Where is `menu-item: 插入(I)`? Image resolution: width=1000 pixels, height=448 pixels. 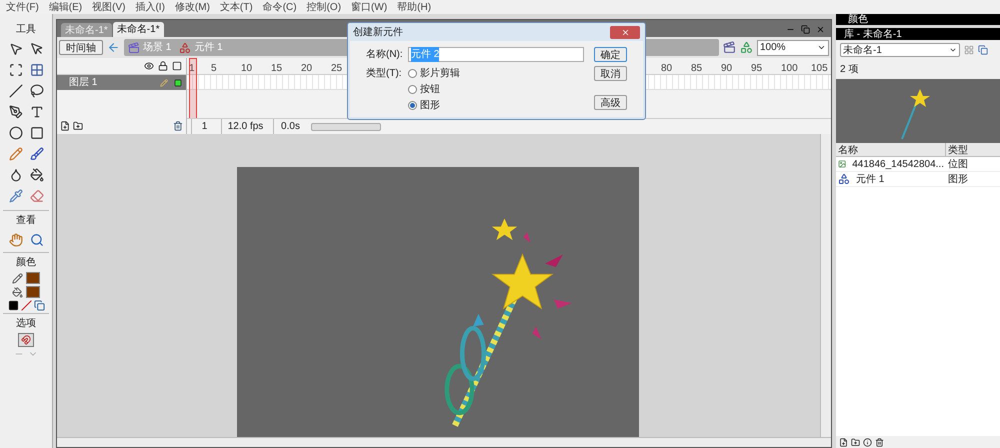
menu-item: 插入(I) is located at coordinates (150, 7).